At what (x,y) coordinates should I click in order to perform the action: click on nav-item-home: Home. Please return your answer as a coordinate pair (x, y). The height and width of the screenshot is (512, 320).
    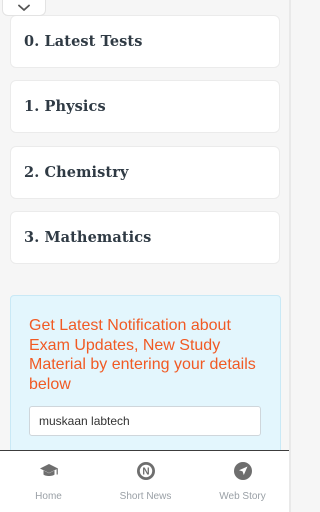
    Looking at the image, I should click on (48, 481).